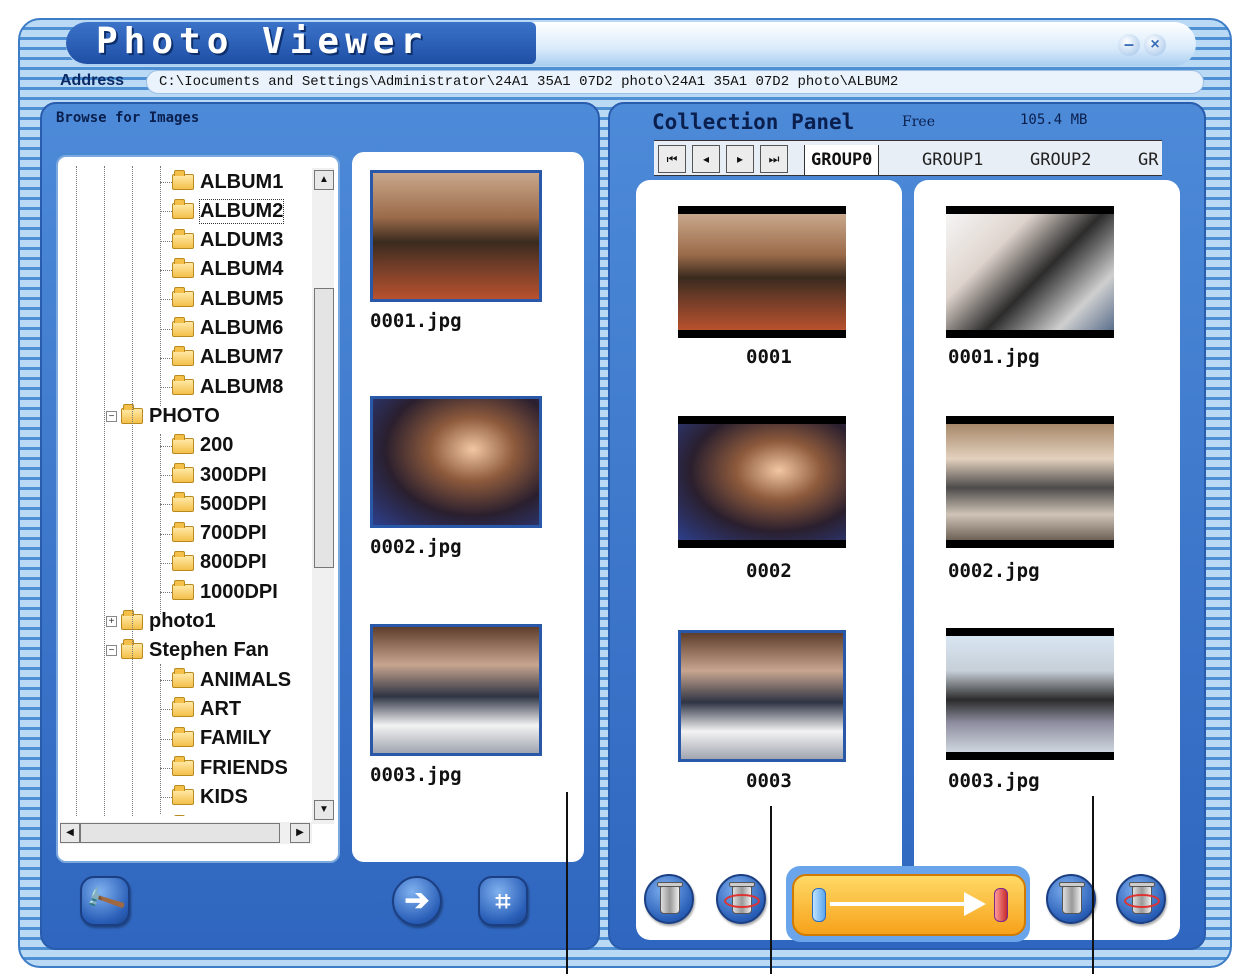 The image size is (1239, 974). What do you see at coordinates (324, 810) in the screenshot?
I see `scroll-down-button: ▼` at bounding box center [324, 810].